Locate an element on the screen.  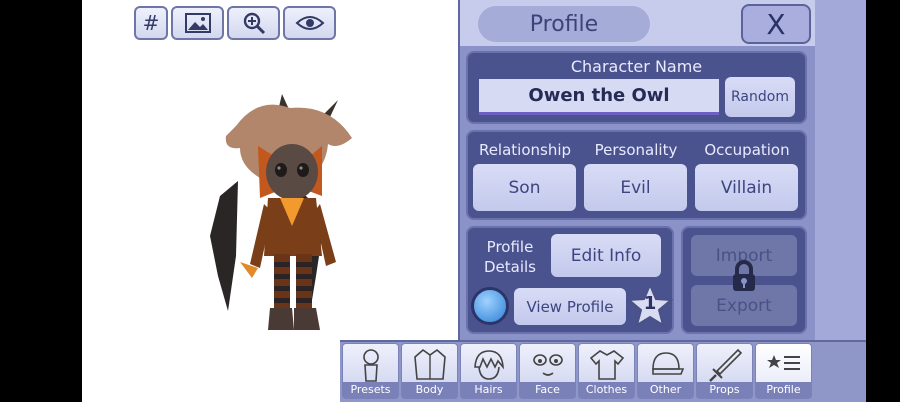
tab-label: Body is located at coordinates (429, 390).